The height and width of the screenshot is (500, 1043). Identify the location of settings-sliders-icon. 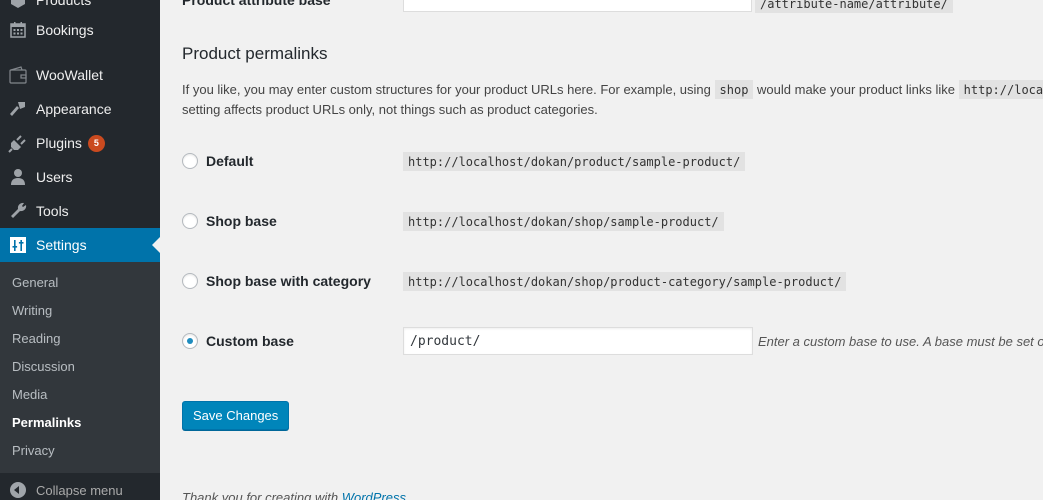
(18, 245).